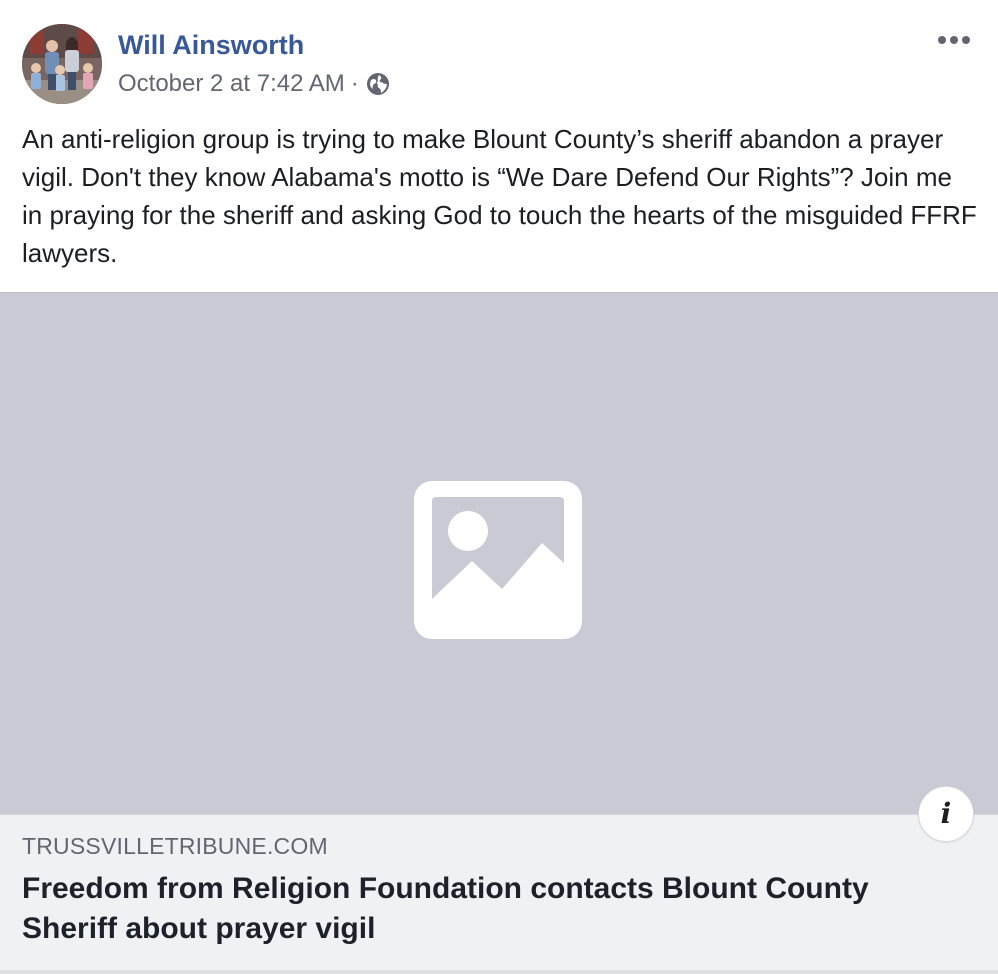 The width and height of the screenshot is (998, 974). I want to click on author-name-link: Will Ainsworth, so click(211, 45).